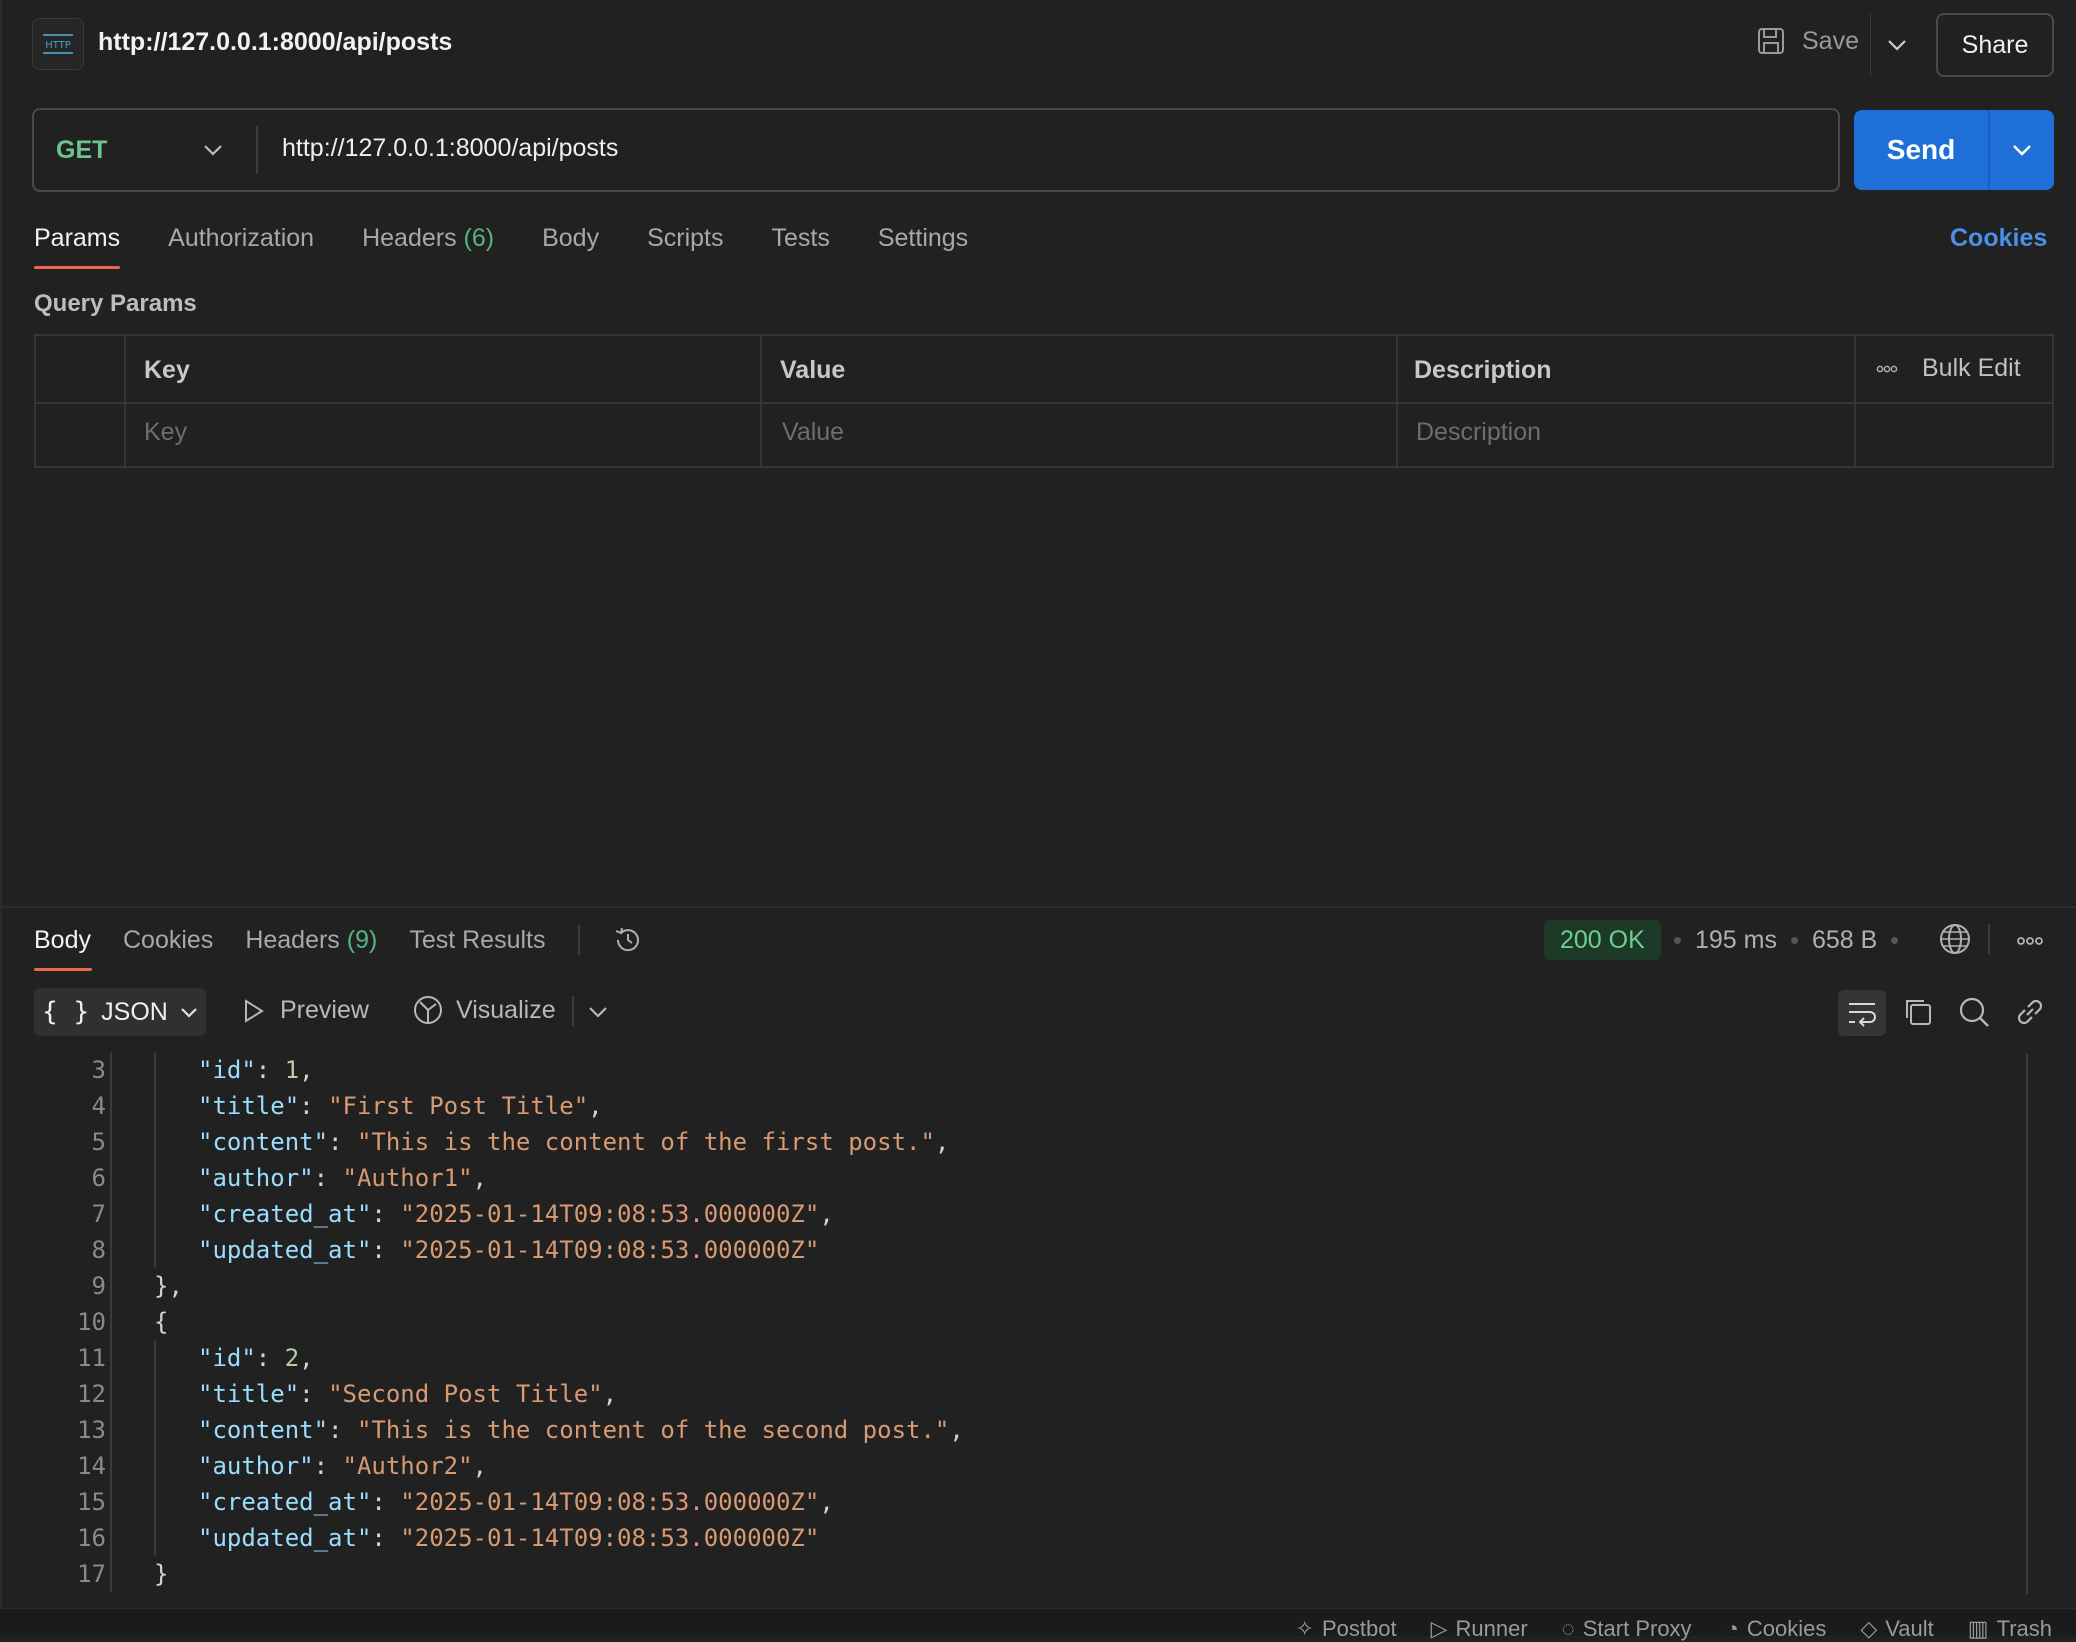  Describe the element at coordinates (428, 238) in the screenshot. I see `tab-headers: Headers (6)` at that location.